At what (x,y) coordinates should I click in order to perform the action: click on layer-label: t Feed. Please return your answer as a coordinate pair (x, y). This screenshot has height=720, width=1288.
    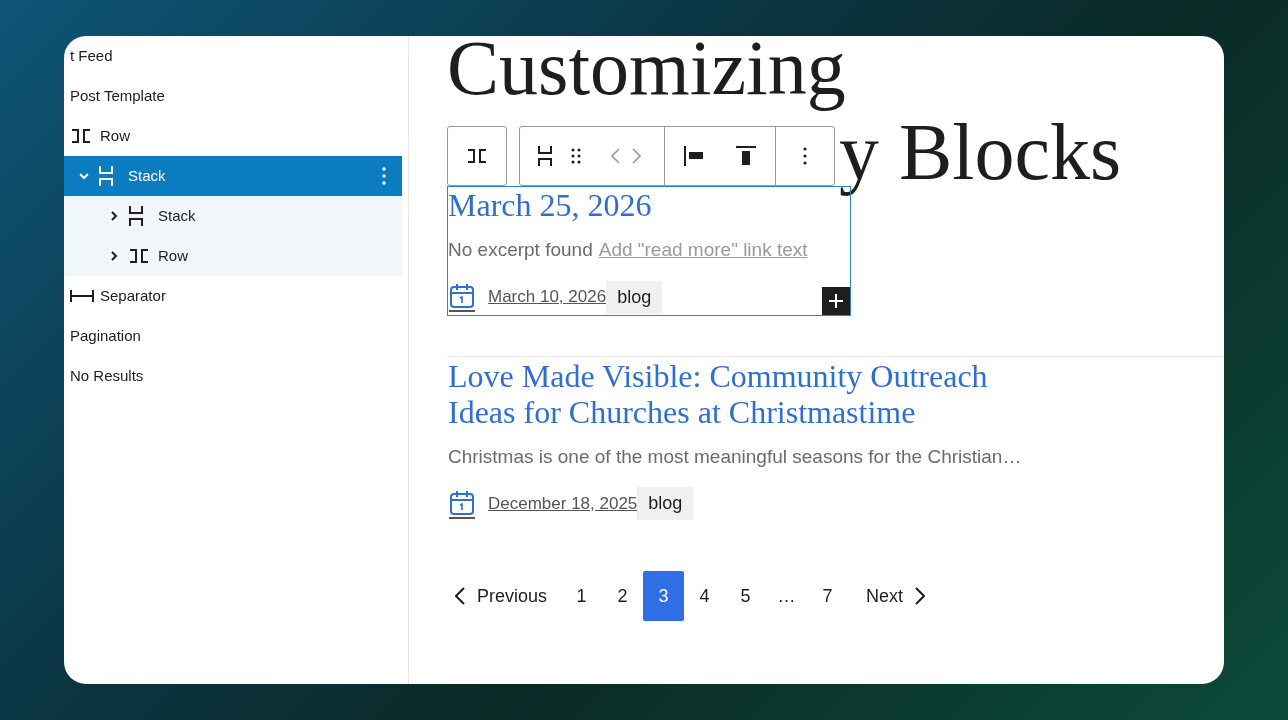
    Looking at the image, I should click on (91, 55).